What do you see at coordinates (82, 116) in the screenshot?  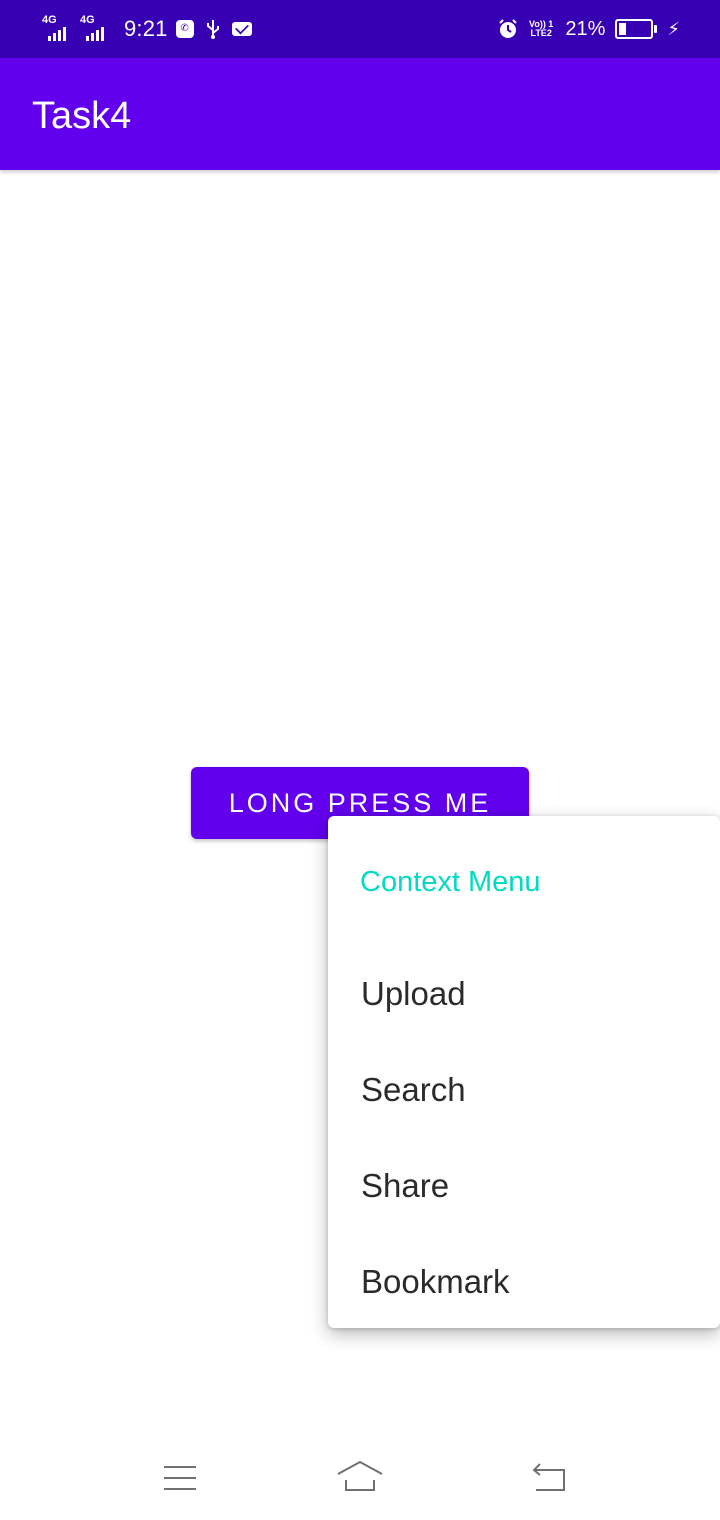 I see `app-title: Task4` at bounding box center [82, 116].